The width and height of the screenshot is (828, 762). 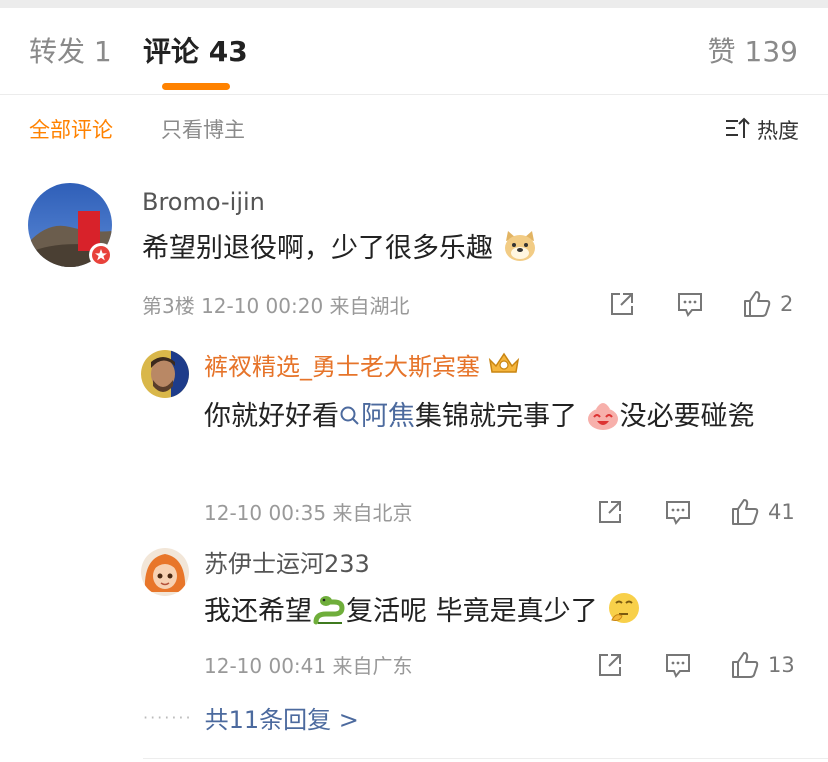 I want to click on tab-bar: 转发 1 评论 43 赞 139, so click(x=414, y=51).